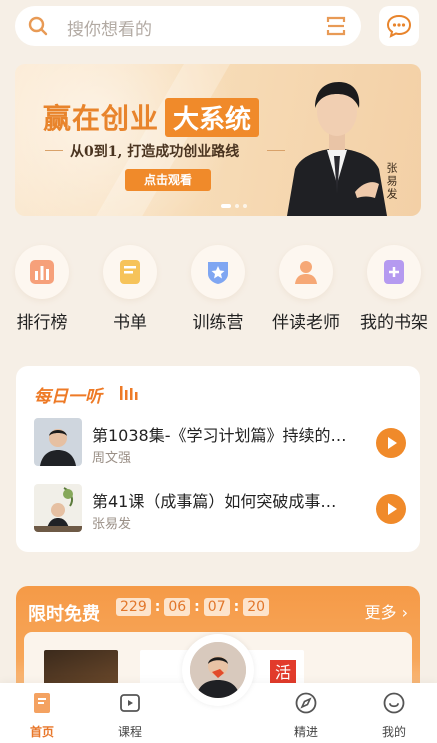 This screenshot has height=743, width=437. I want to click on quick-links: 排行榜 书单 训练营 伴读老师 我的书架, so click(218, 290).